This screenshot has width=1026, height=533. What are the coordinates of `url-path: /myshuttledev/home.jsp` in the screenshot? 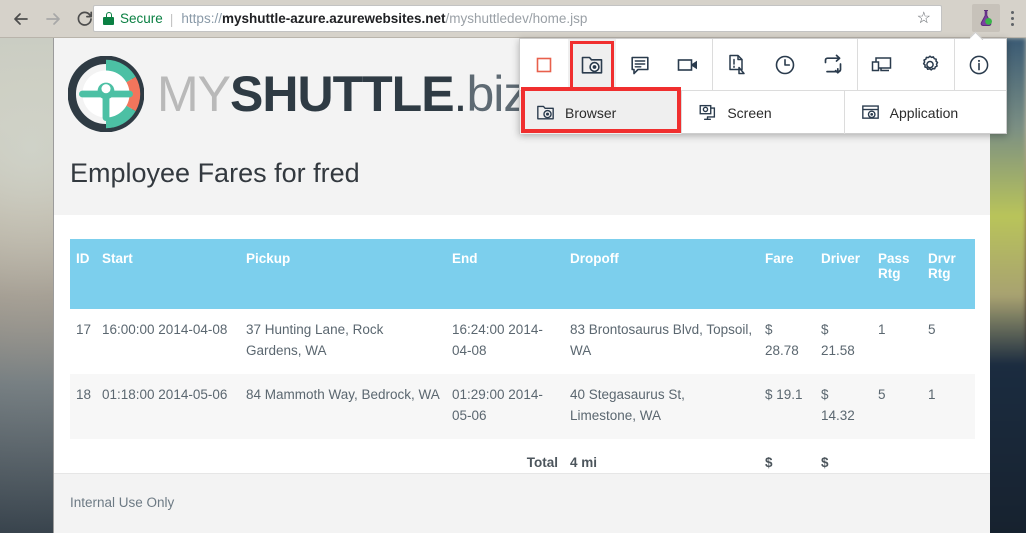 It's located at (516, 18).